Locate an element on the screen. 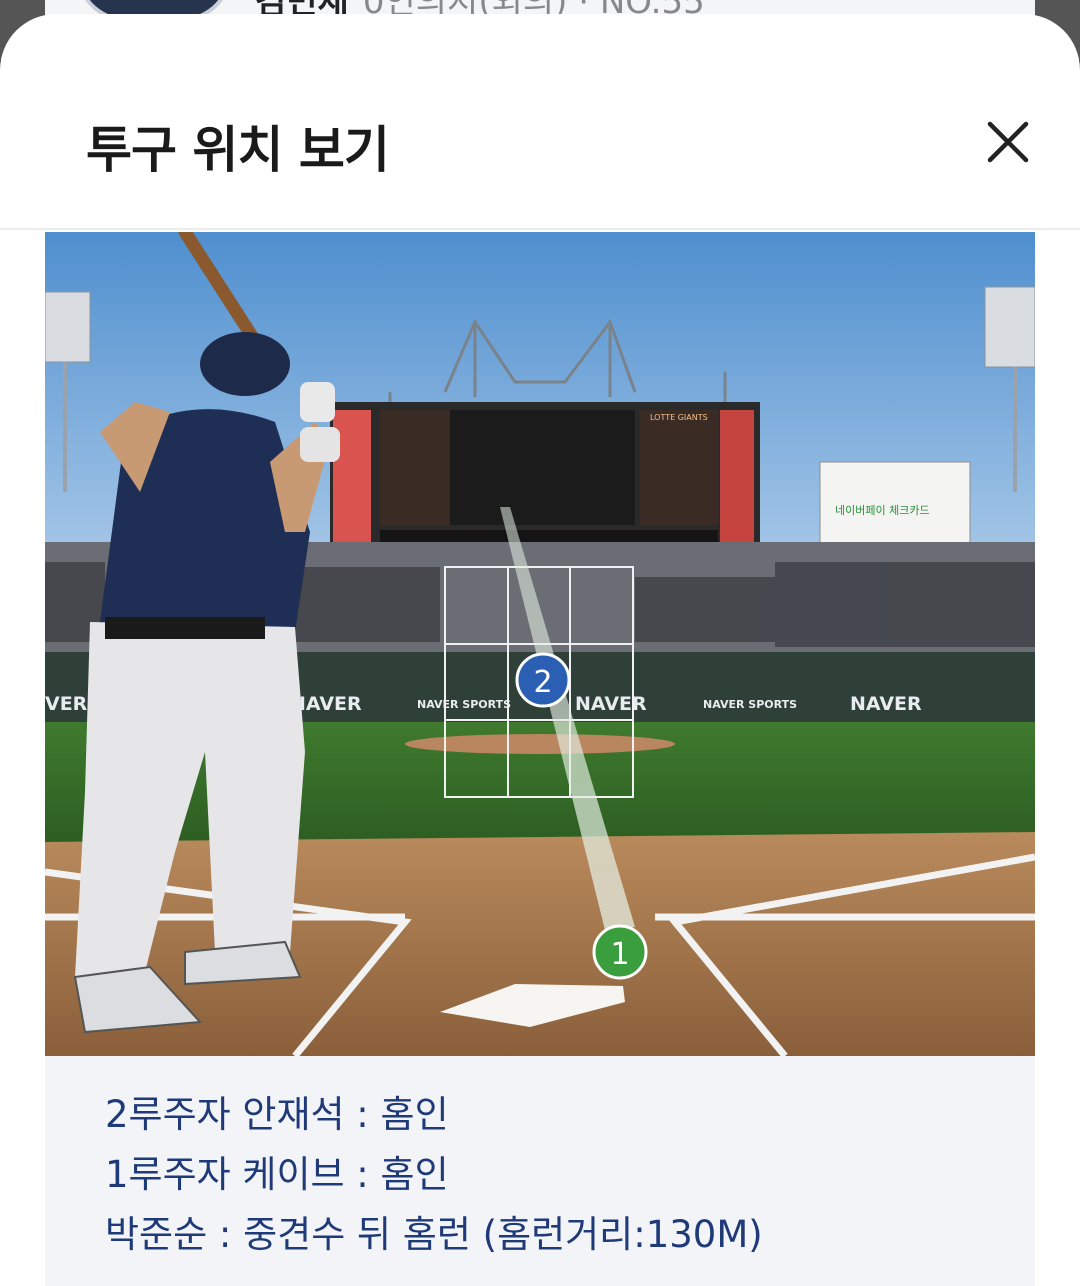 Image resolution: width=1080 pixels, height=1286 pixels. billboard: 네이버페이 체크카드 is located at coordinates (895, 504).